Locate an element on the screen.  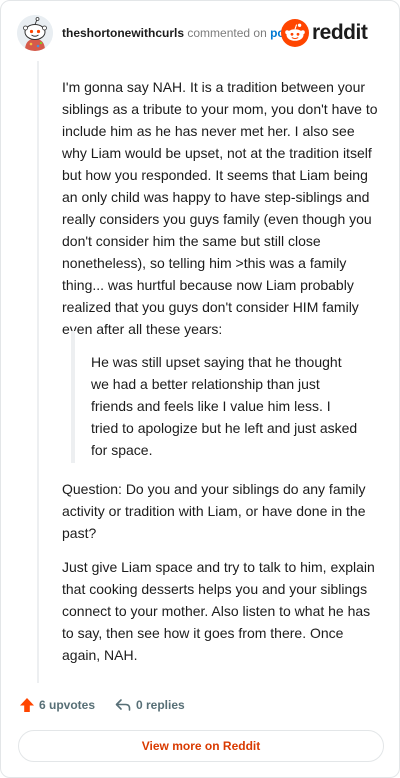
reddit-logo-icon is located at coordinates (295, 33).